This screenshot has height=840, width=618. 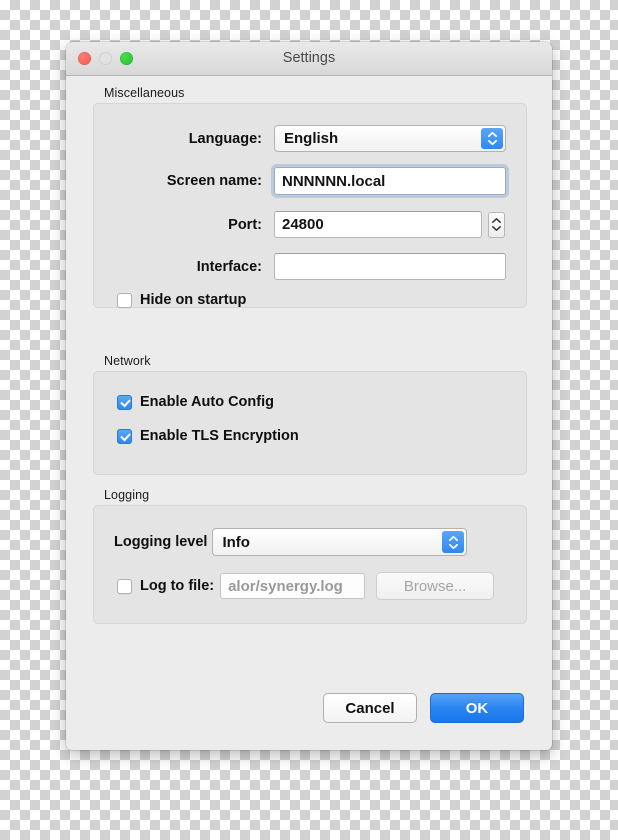 I want to click on enable-tls-label: Enable TLS Encryption, so click(x=219, y=436).